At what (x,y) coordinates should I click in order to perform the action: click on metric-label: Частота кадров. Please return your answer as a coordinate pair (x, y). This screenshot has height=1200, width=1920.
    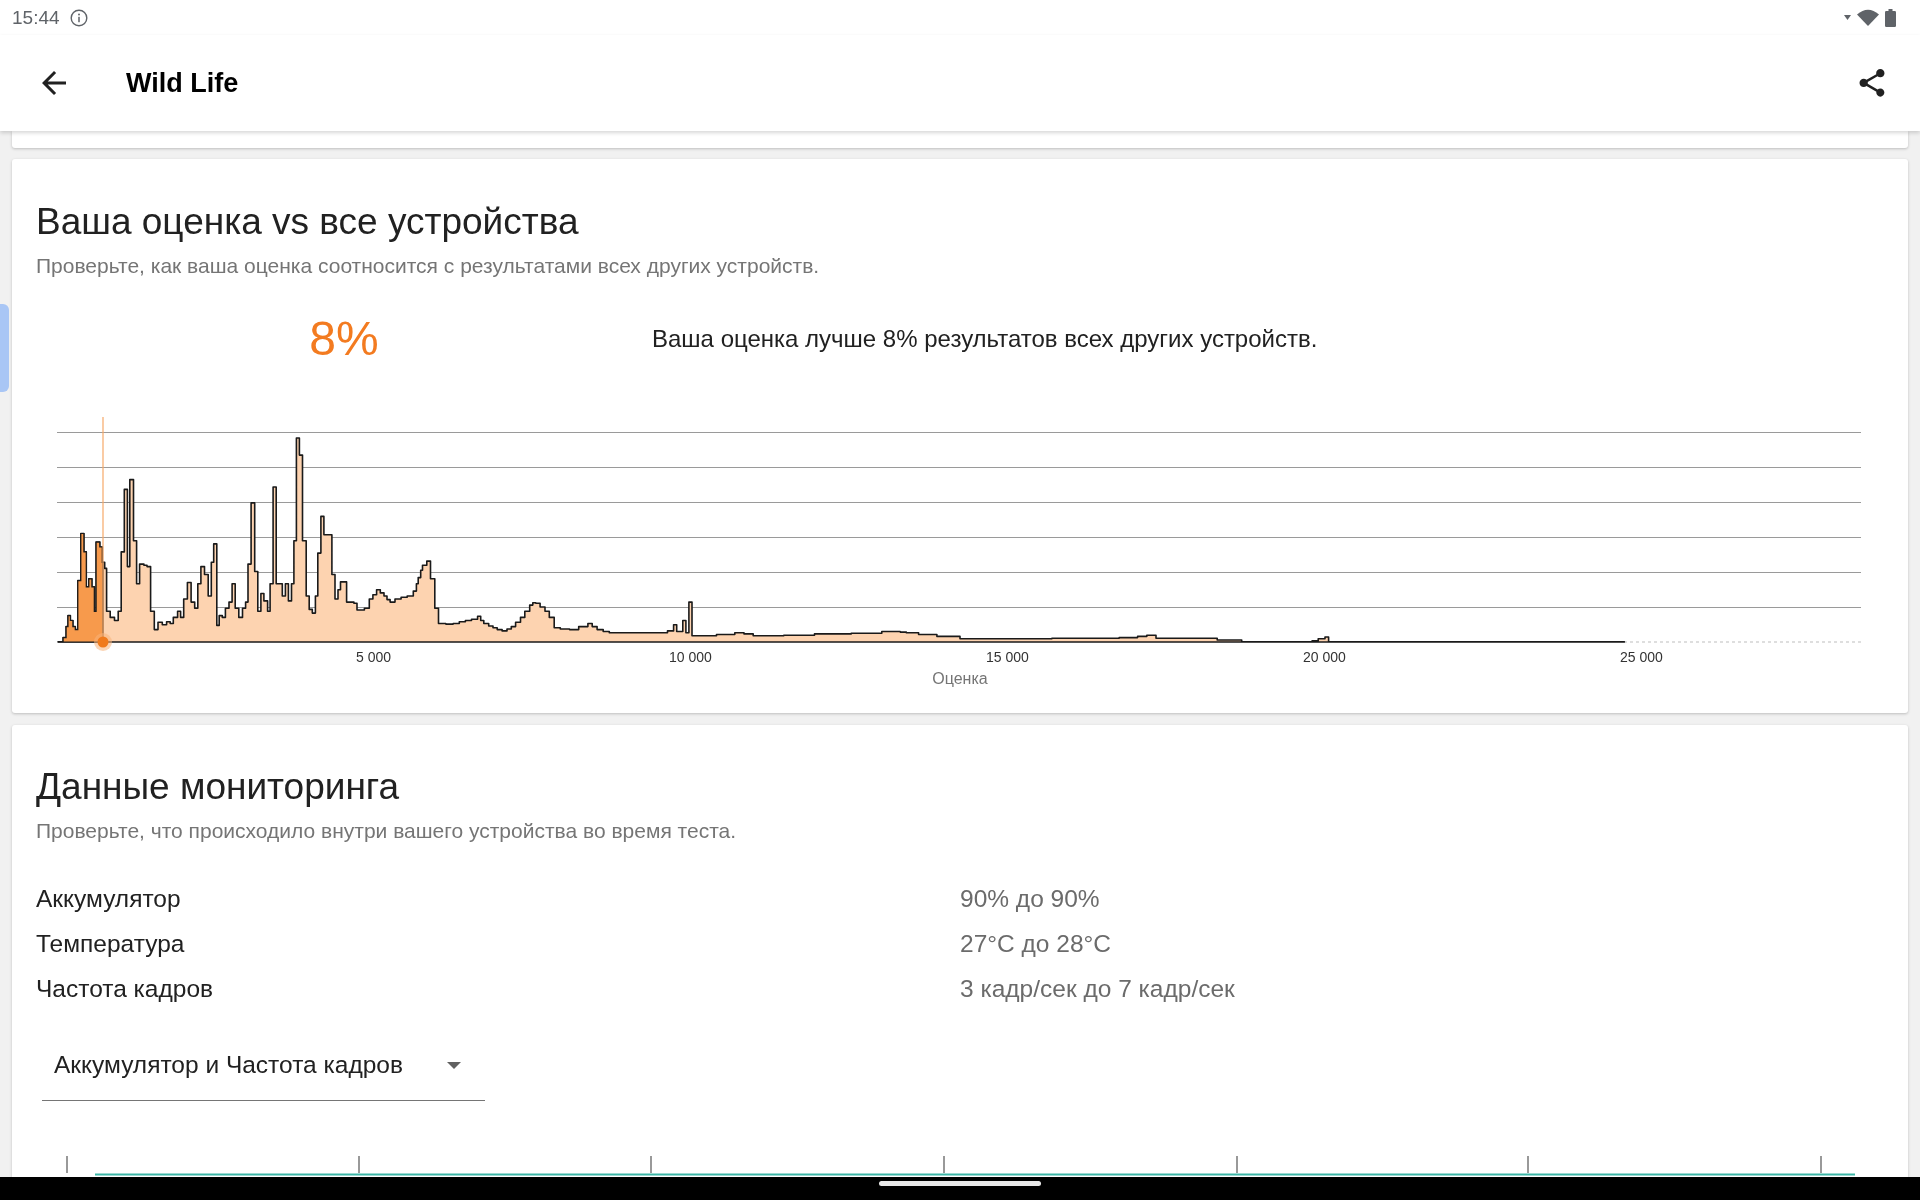
    Looking at the image, I should click on (125, 989).